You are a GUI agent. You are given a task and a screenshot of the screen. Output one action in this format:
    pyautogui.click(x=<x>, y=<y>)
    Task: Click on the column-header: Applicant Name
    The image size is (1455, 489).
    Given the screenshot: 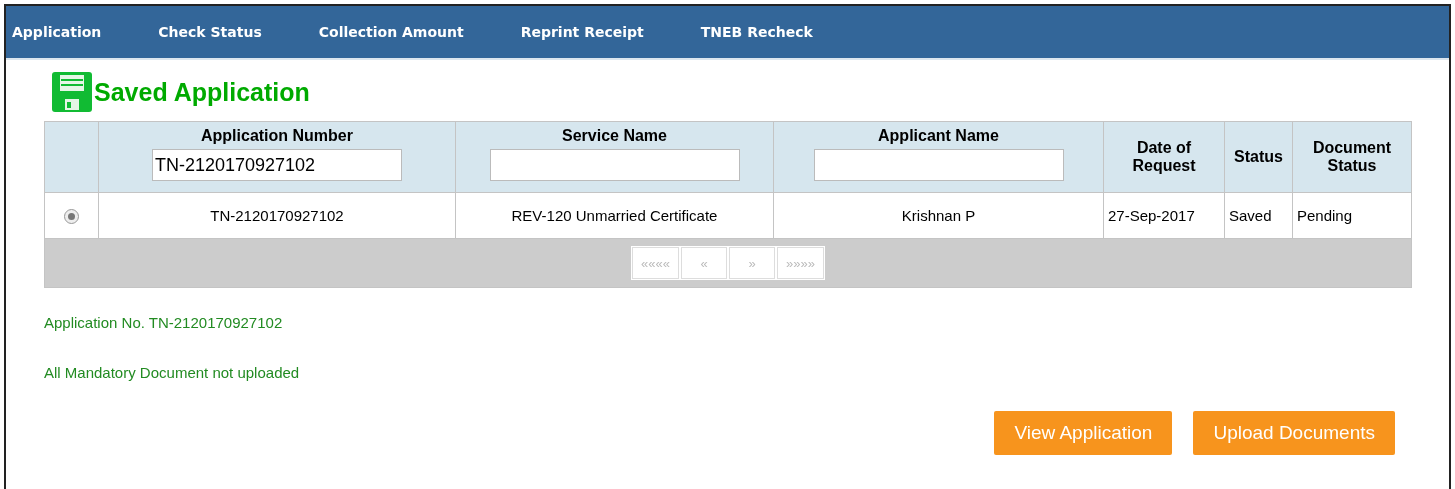 What is the action you would take?
    pyautogui.click(x=938, y=136)
    